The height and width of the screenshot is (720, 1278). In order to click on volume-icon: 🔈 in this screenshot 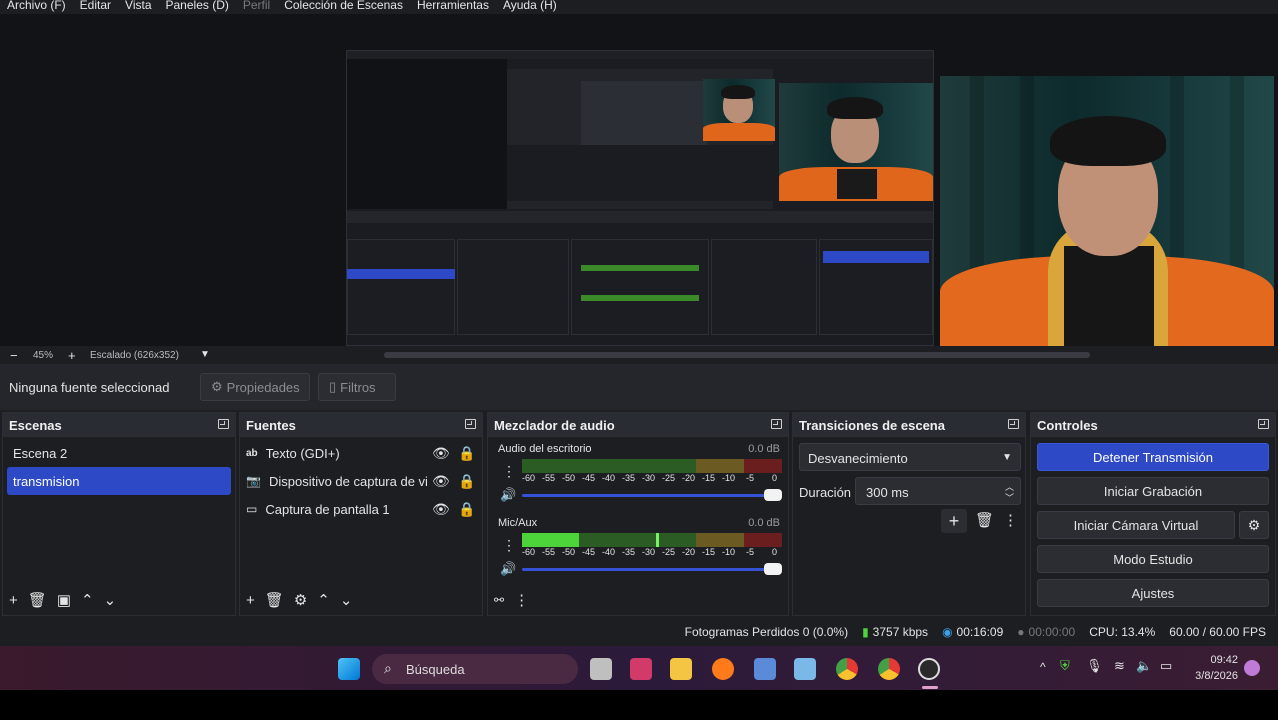, I will do `click(1144, 666)`.